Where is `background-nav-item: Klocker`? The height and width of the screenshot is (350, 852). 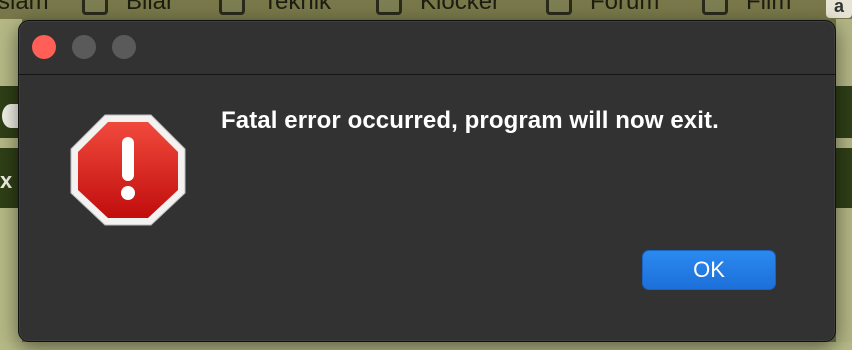 background-nav-item: Klocker is located at coordinates (438, 8).